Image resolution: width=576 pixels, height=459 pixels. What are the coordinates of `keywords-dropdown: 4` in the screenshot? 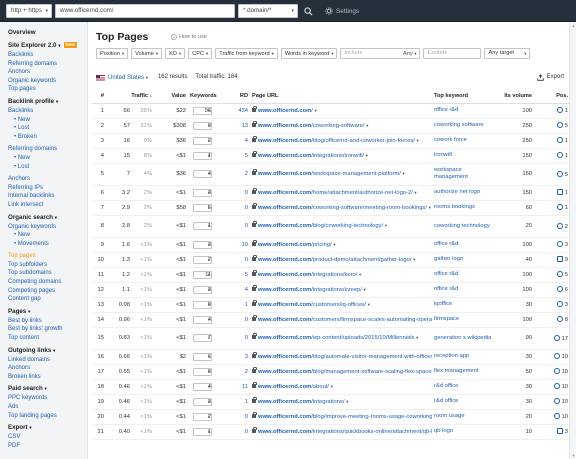 It's located at (203, 386).